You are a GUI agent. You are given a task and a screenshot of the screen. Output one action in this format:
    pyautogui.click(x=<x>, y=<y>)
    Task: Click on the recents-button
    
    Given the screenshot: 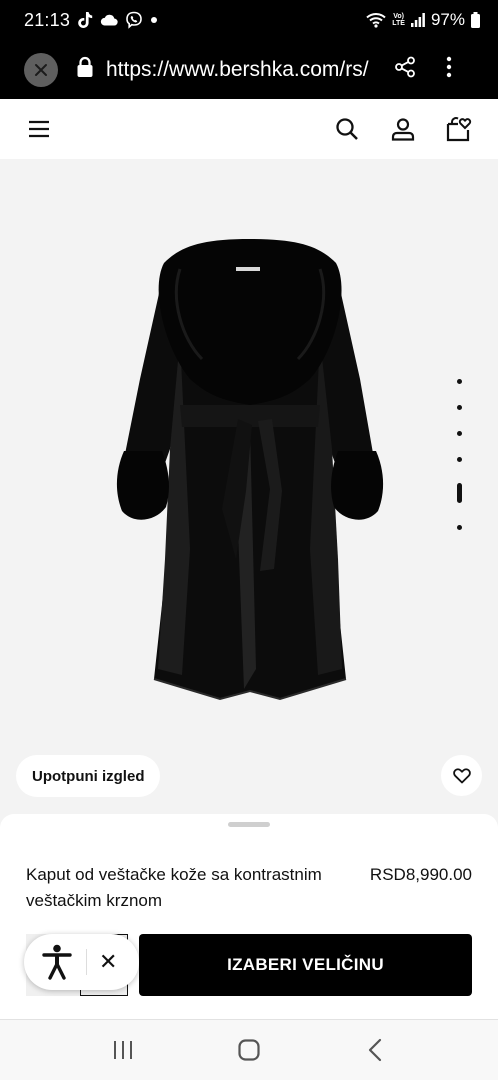 What is the action you would take?
    pyautogui.click(x=123, y=1050)
    